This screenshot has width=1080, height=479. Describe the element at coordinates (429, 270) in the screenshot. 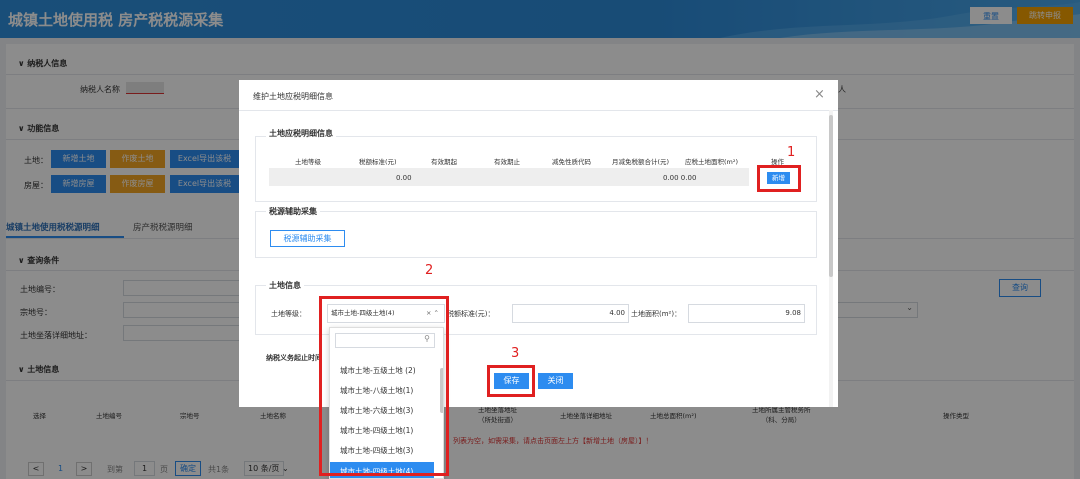

I see `annotation-number-2: 2` at that location.